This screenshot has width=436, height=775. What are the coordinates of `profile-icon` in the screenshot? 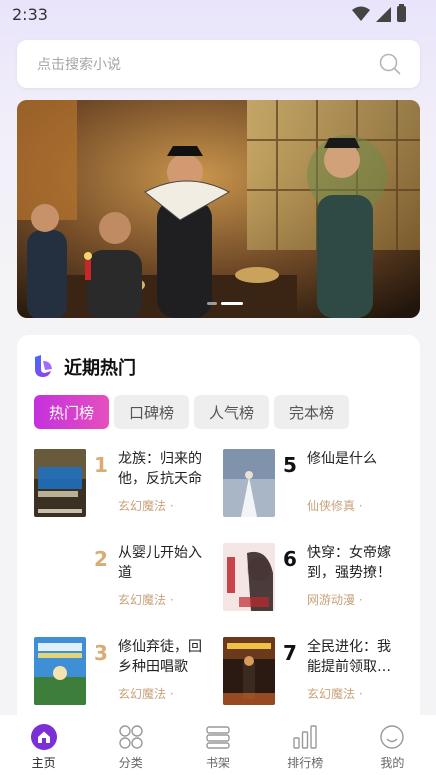 It's located at (392, 737).